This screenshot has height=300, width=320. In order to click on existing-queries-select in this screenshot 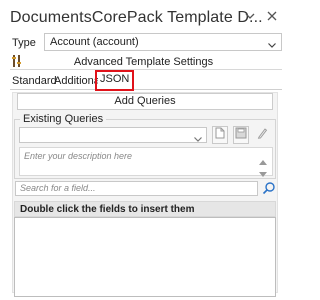, I will do `click(113, 135)`.